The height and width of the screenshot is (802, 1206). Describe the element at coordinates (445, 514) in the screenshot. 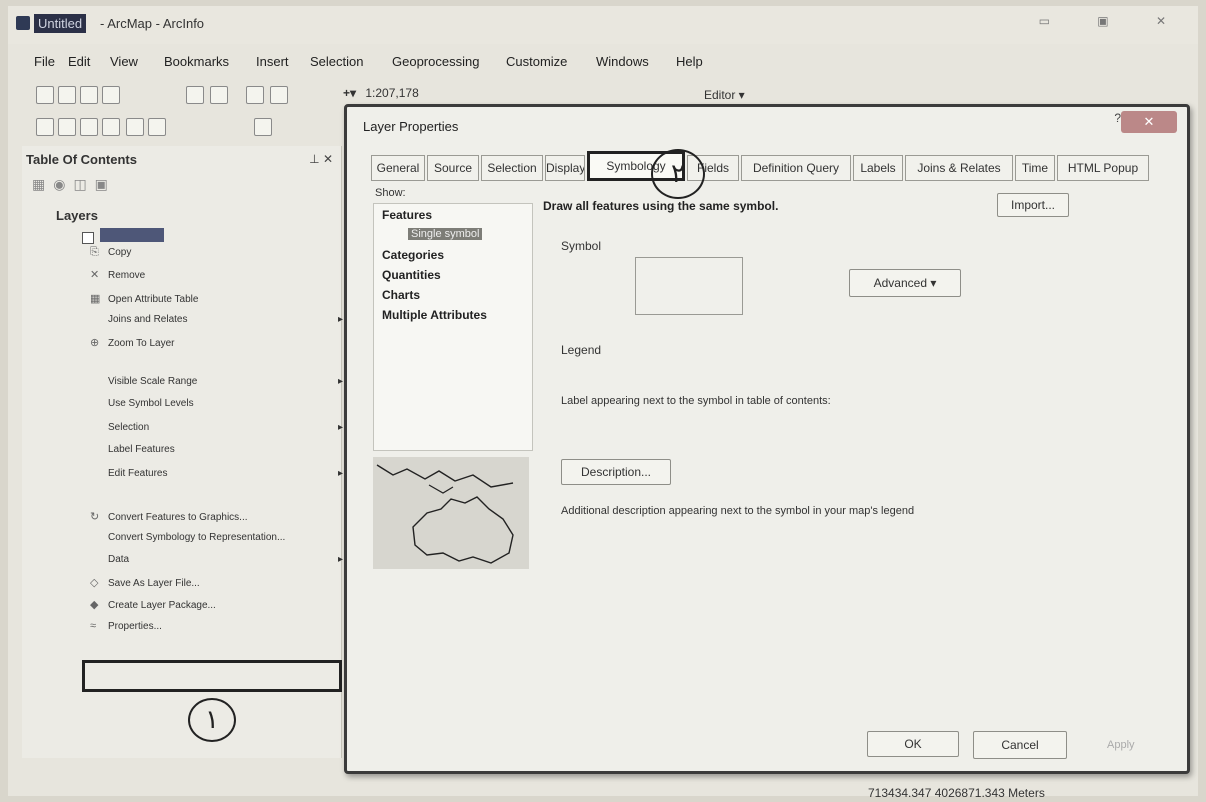

I see `australia-map-icon` at that location.